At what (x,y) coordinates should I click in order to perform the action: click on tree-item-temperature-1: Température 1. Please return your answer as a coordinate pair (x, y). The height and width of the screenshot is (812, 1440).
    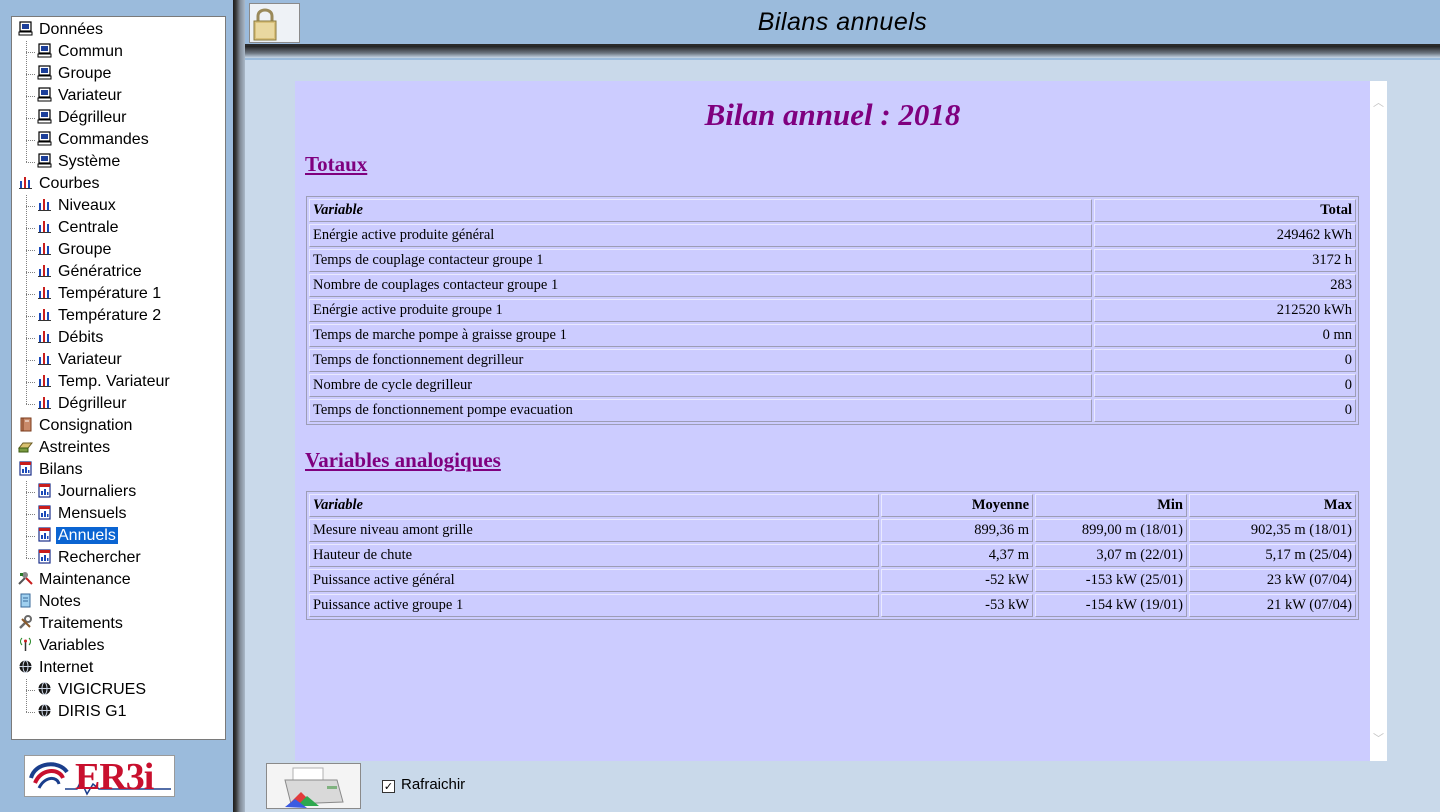
    Looking at the image, I should click on (100, 294).